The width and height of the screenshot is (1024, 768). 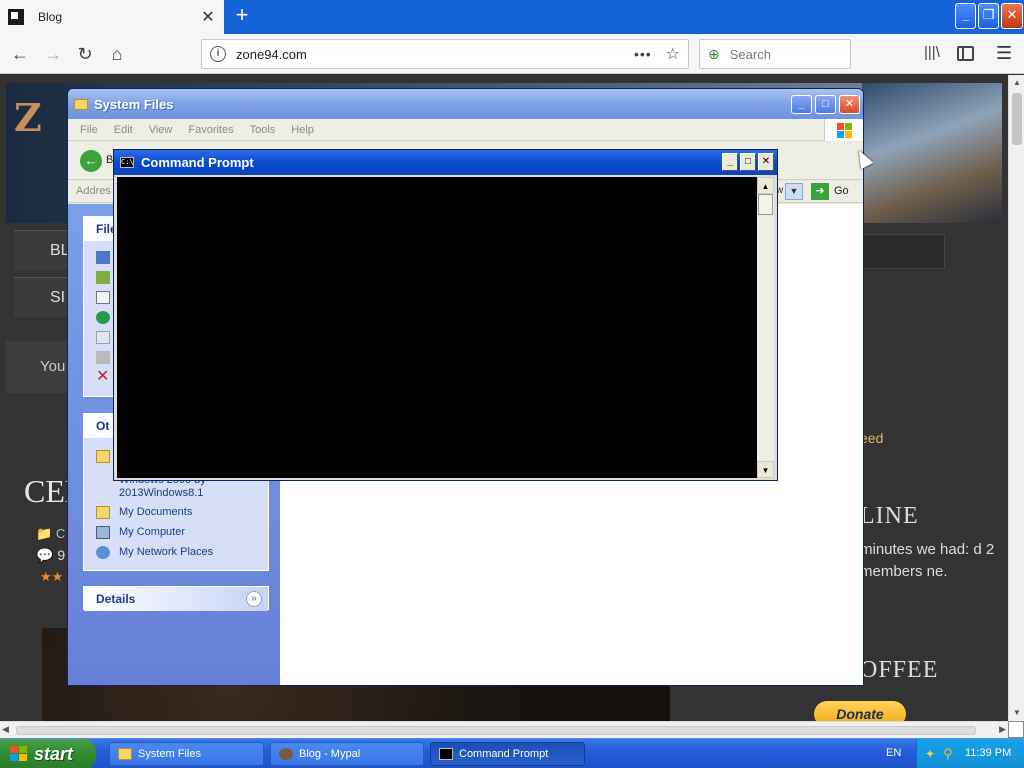 I want to click on forward-arrow-icon: →, so click(x=53, y=54).